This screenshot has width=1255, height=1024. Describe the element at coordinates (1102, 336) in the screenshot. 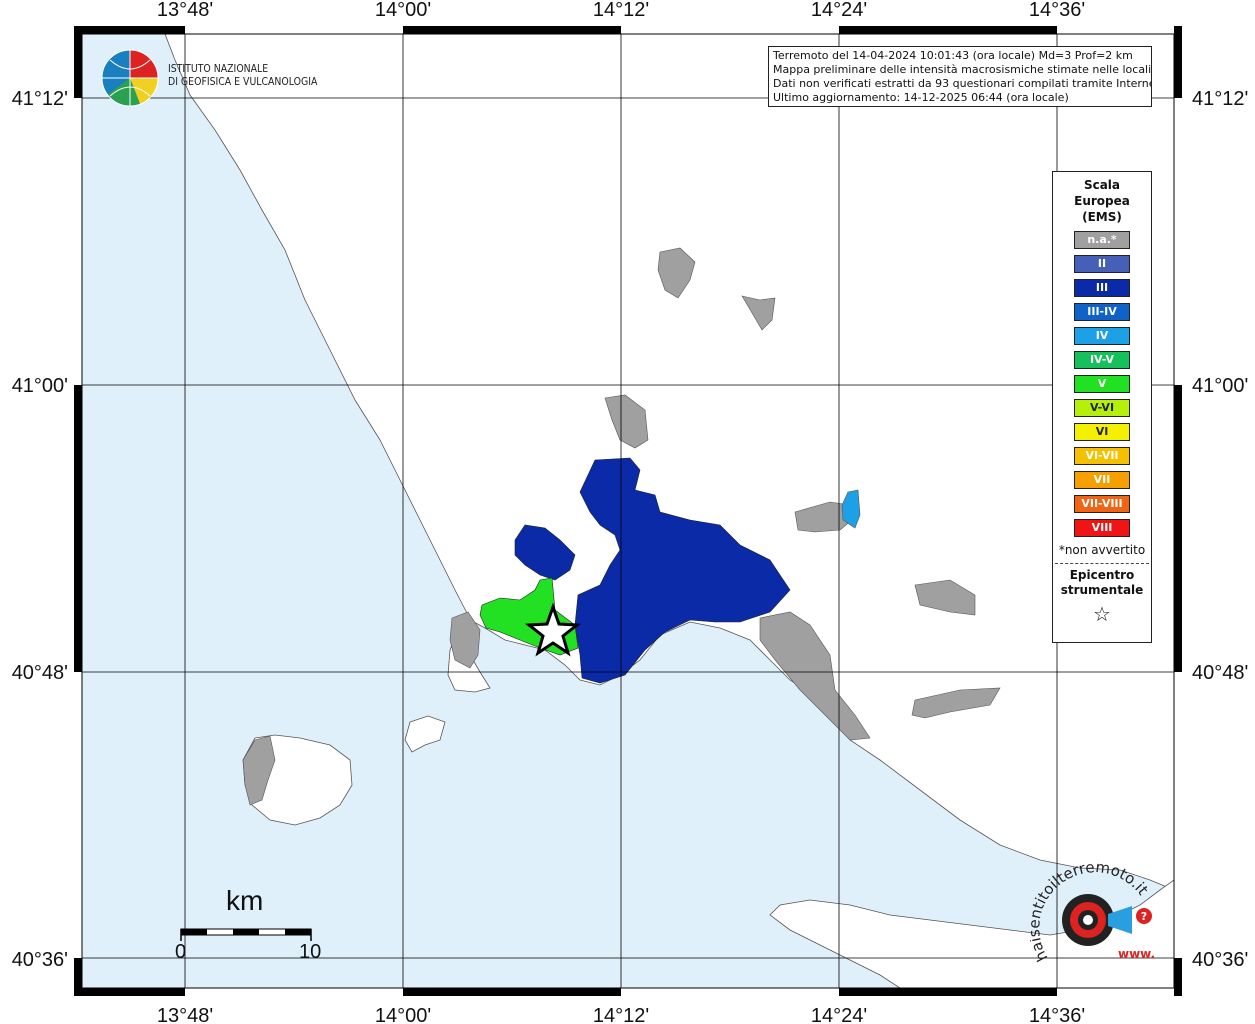

I see `legend-item-iv: IV` at that location.